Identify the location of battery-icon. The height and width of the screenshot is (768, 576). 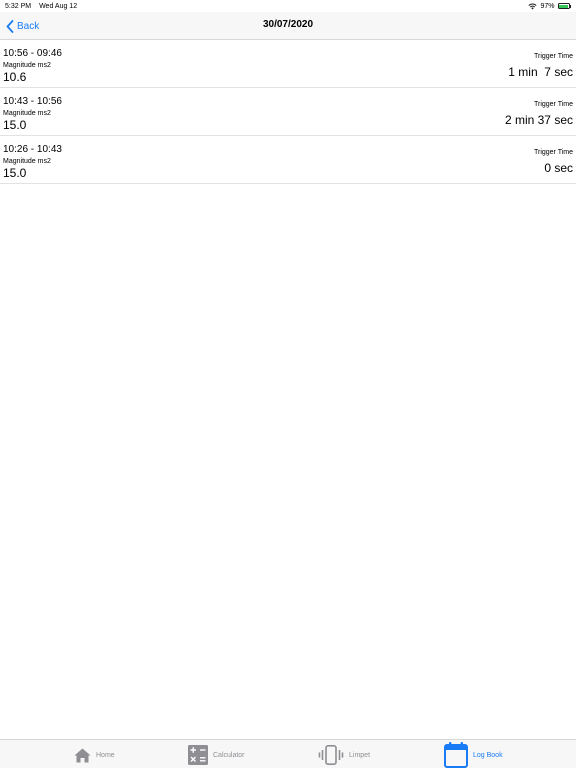
(564, 6).